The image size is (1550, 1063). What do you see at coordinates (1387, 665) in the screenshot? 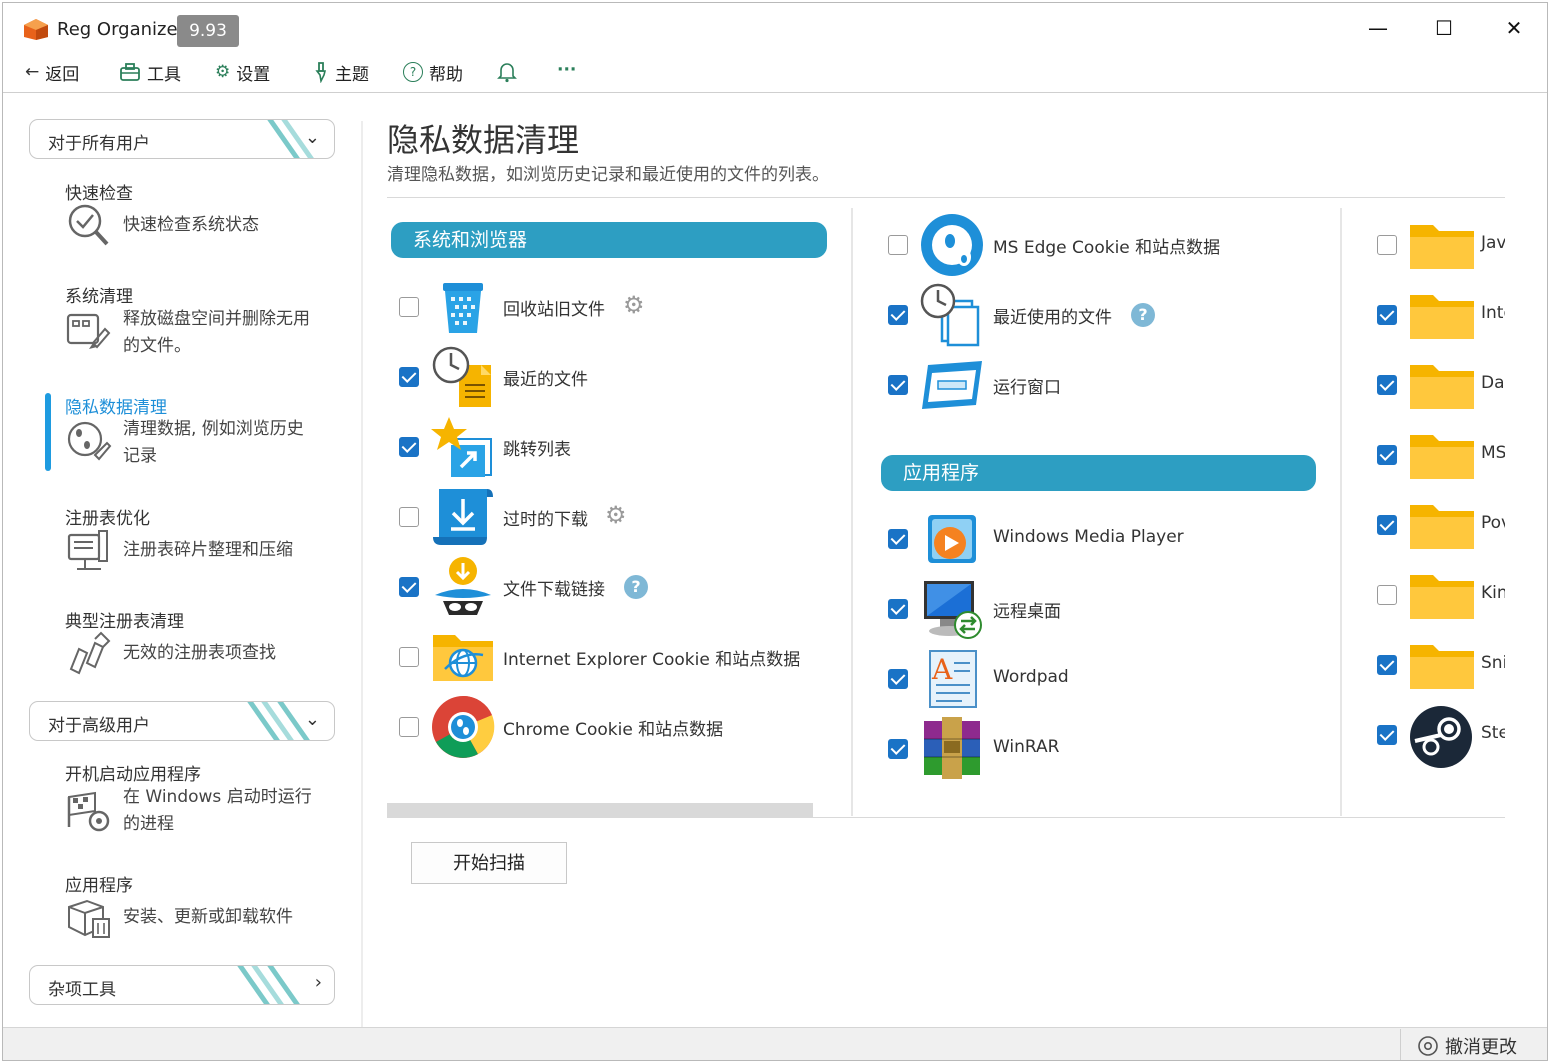
I see `checkbox-sni` at bounding box center [1387, 665].